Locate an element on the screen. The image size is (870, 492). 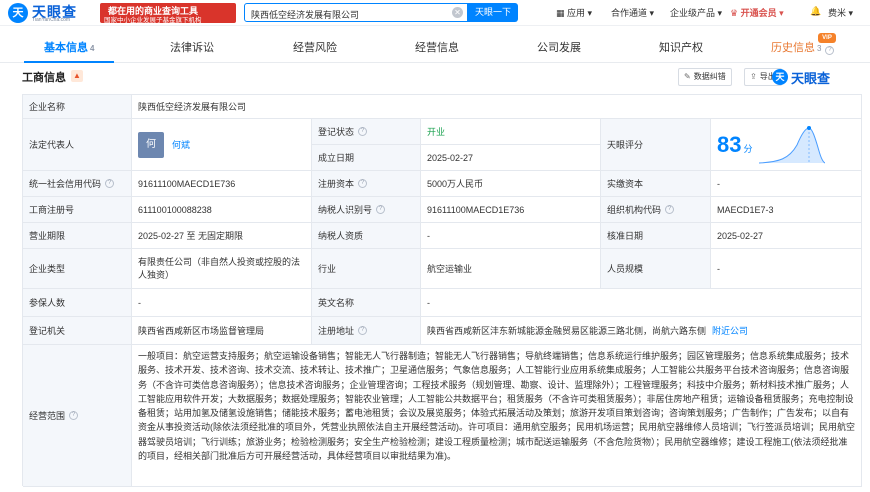
nav-vip: ♛ 开通会员 ▾ is located at coordinates (757, 12).